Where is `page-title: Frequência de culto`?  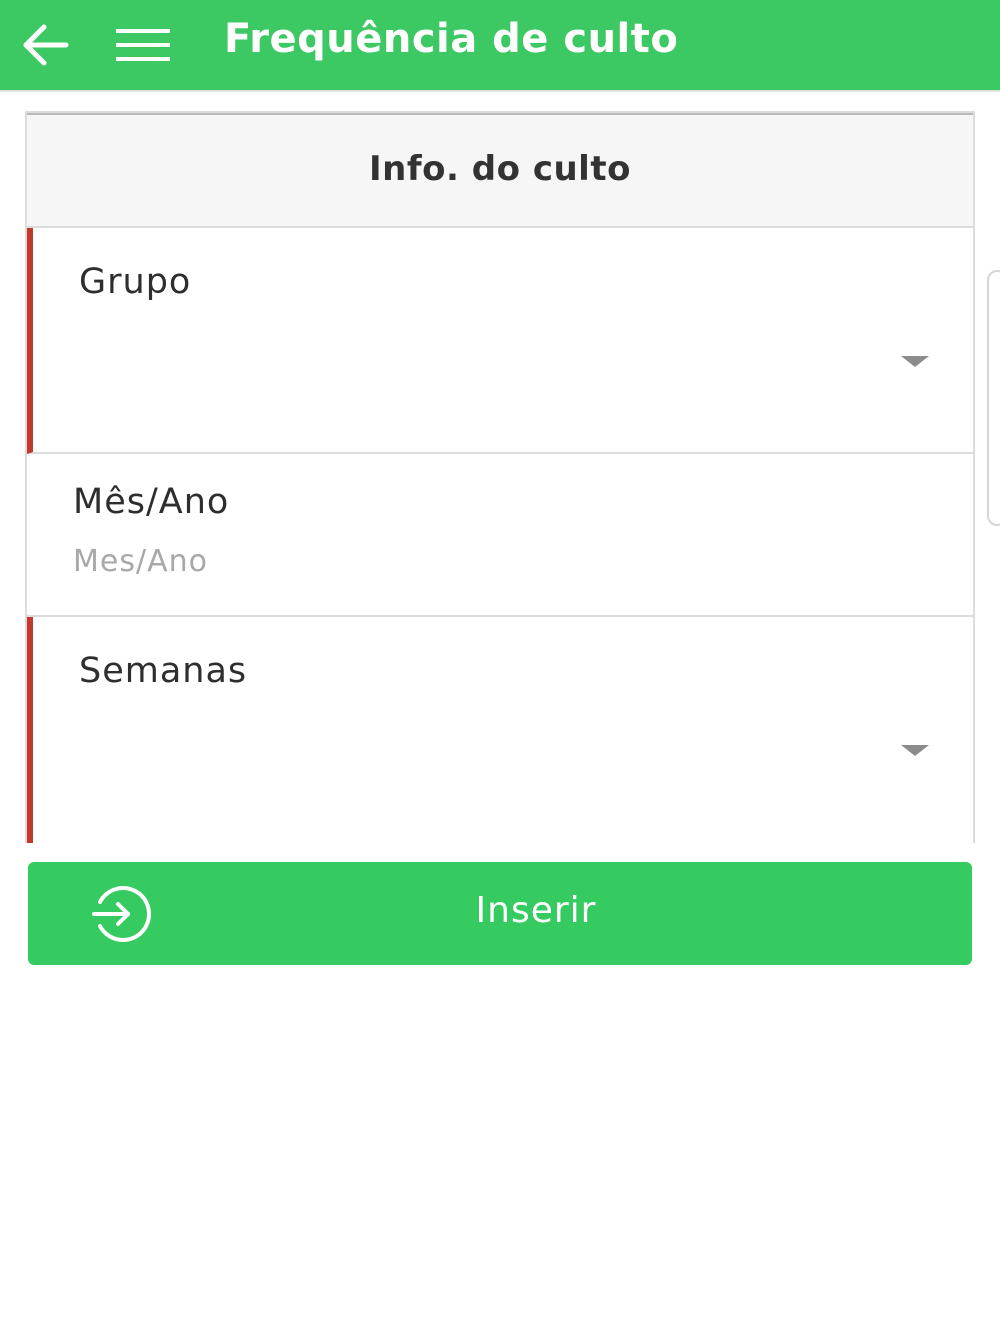
page-title: Frequência de culto is located at coordinates (451, 39).